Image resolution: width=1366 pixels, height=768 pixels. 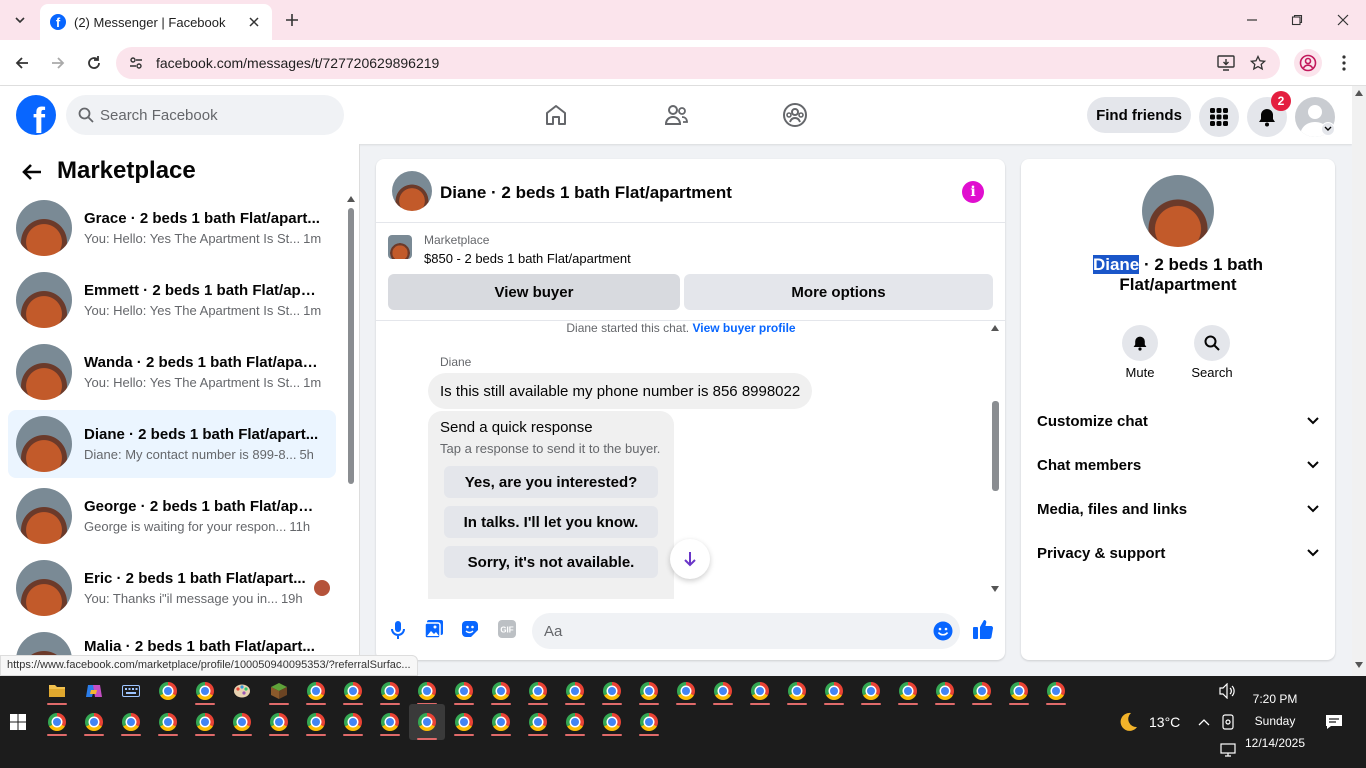 What do you see at coordinates (676, 115) in the screenshot?
I see `friends-icon` at bounding box center [676, 115].